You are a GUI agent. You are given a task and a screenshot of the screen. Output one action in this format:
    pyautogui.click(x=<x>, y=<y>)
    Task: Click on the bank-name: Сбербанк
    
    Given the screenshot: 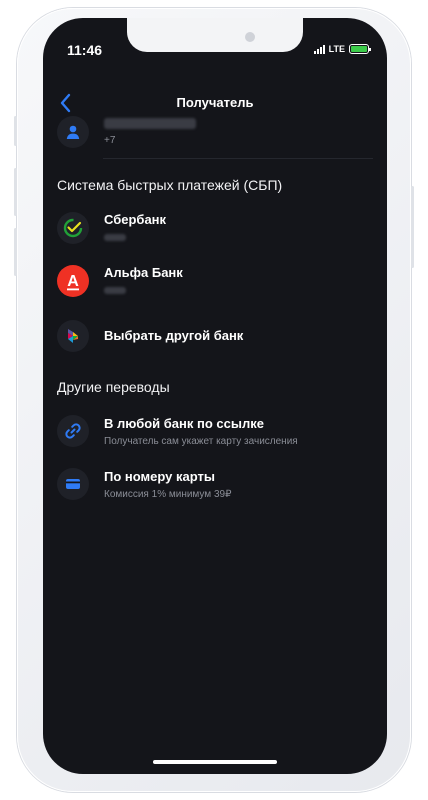 What is the action you would take?
    pyautogui.click(x=135, y=219)
    